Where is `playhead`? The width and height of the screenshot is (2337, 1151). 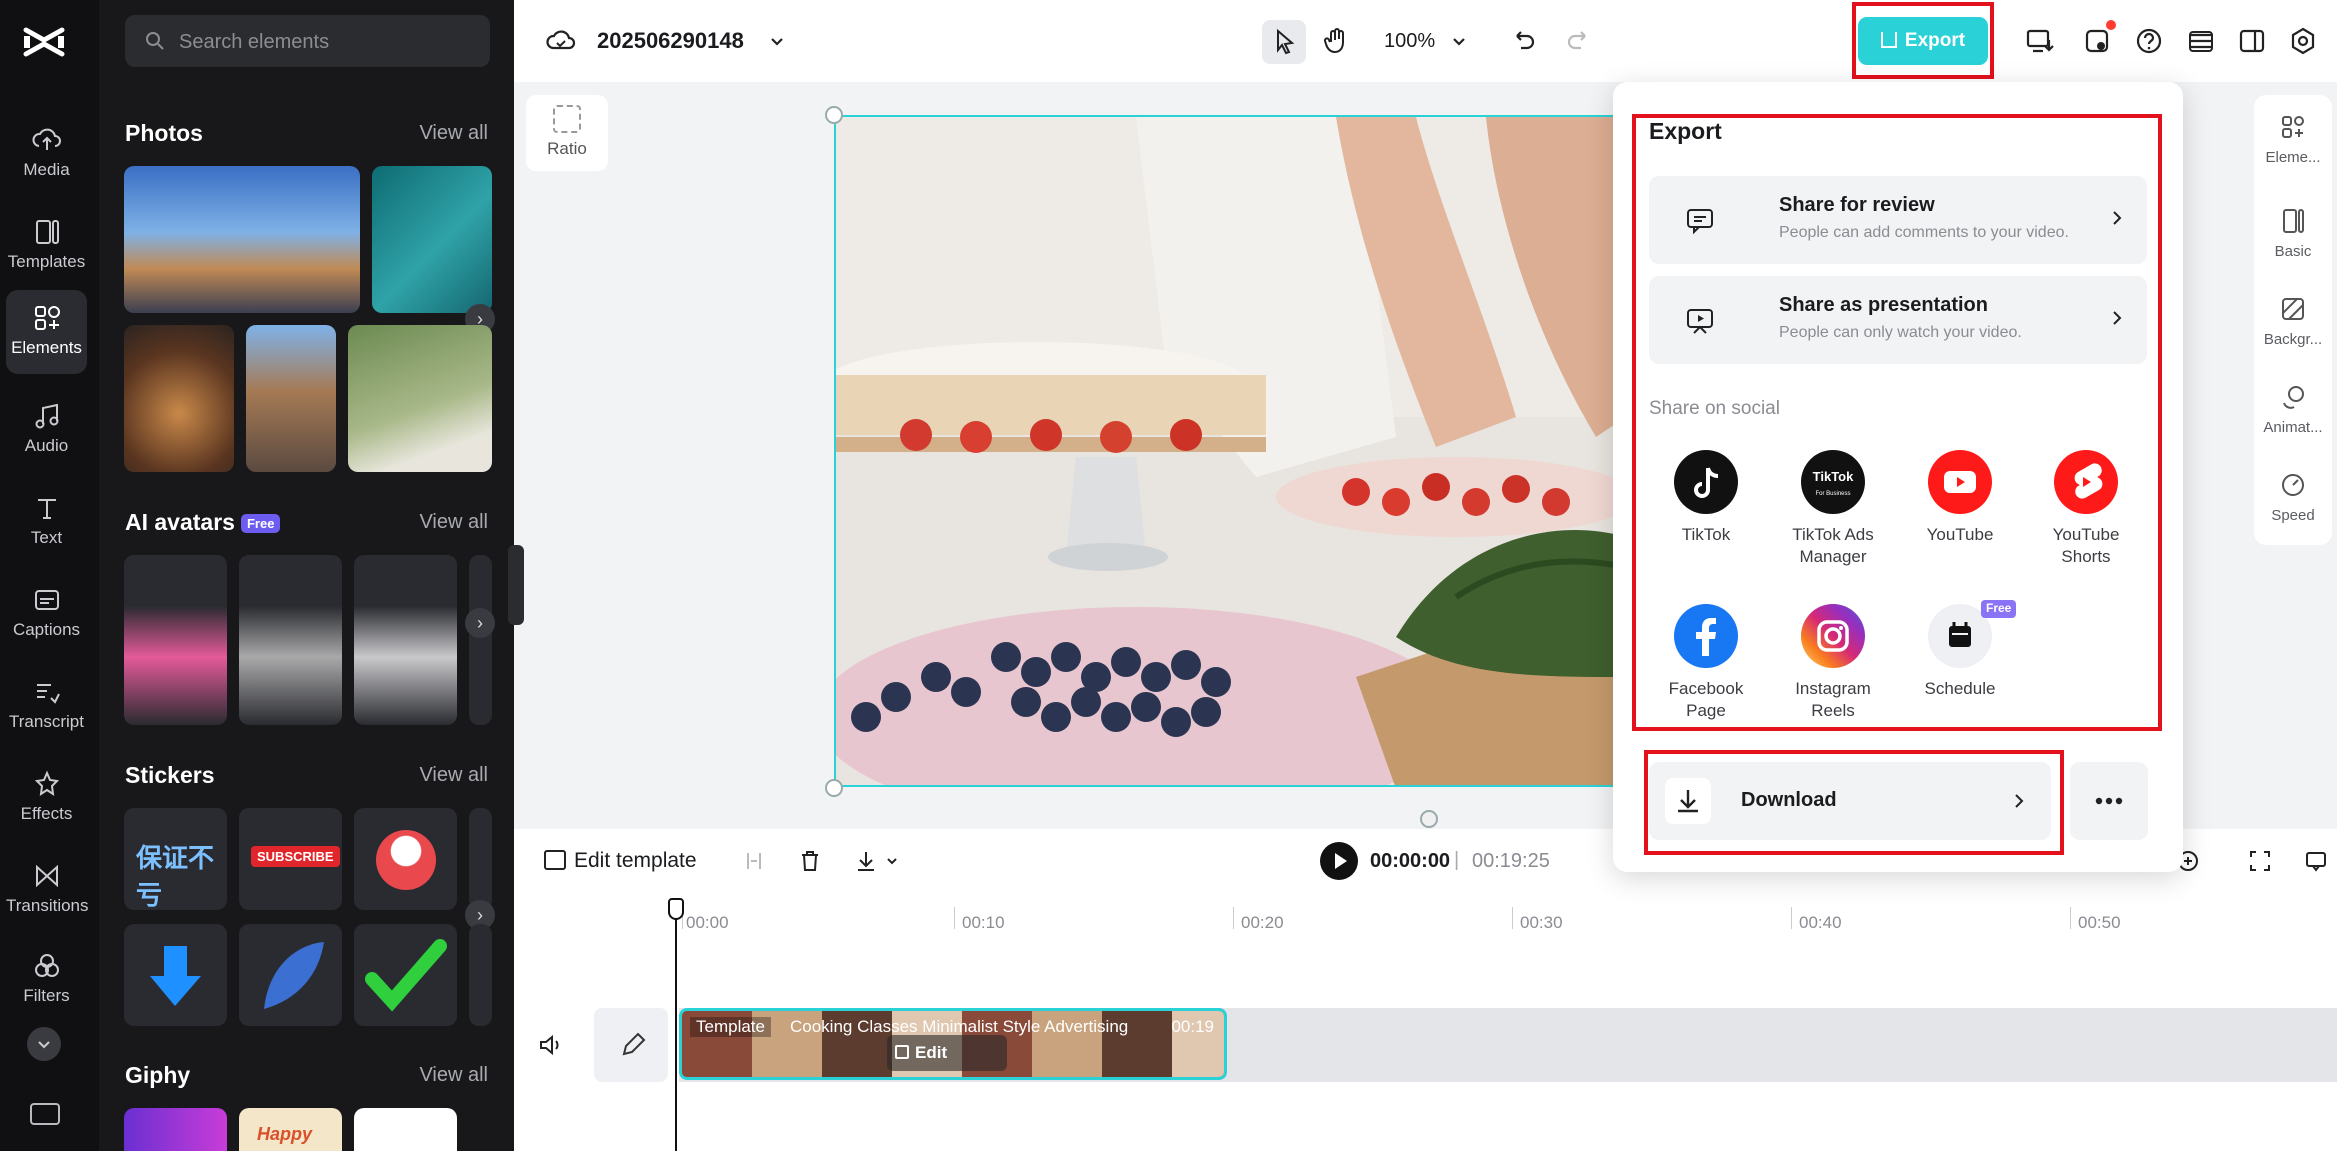
playhead is located at coordinates (676, 1024).